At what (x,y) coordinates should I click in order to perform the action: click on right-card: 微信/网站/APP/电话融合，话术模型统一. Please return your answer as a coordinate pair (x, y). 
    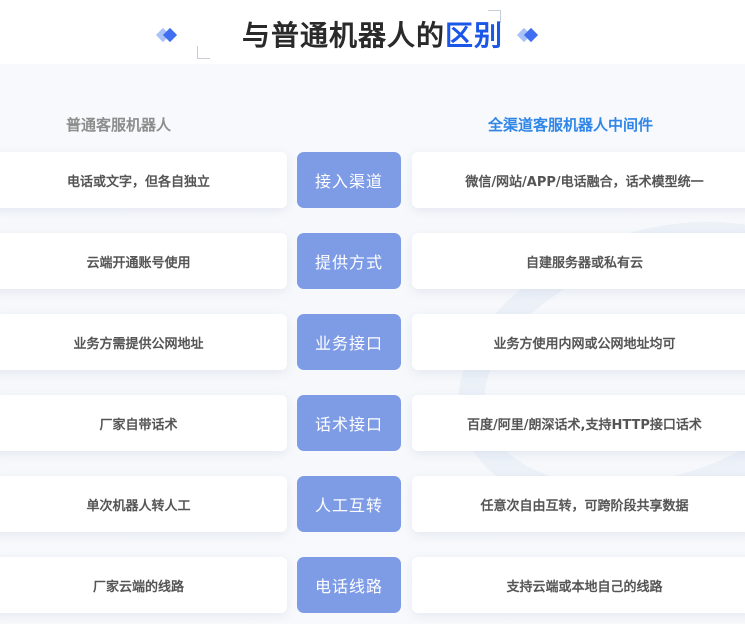
    Looking at the image, I should click on (578, 180).